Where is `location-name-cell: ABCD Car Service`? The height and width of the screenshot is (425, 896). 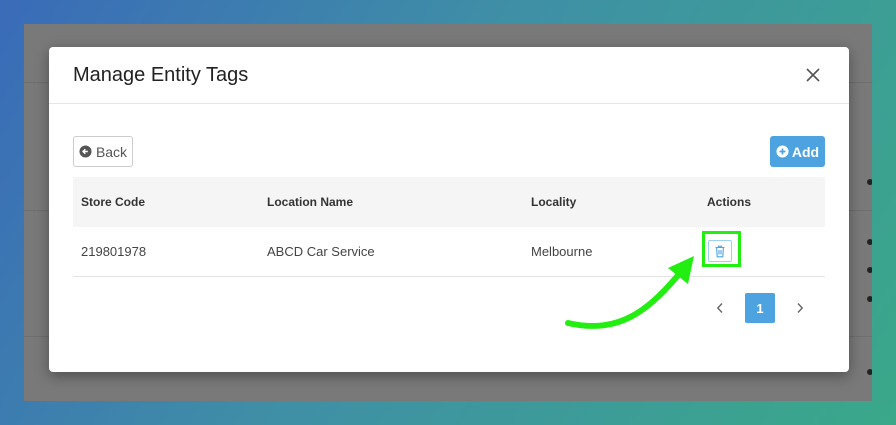
location-name-cell: ABCD Car Service is located at coordinates (321, 251).